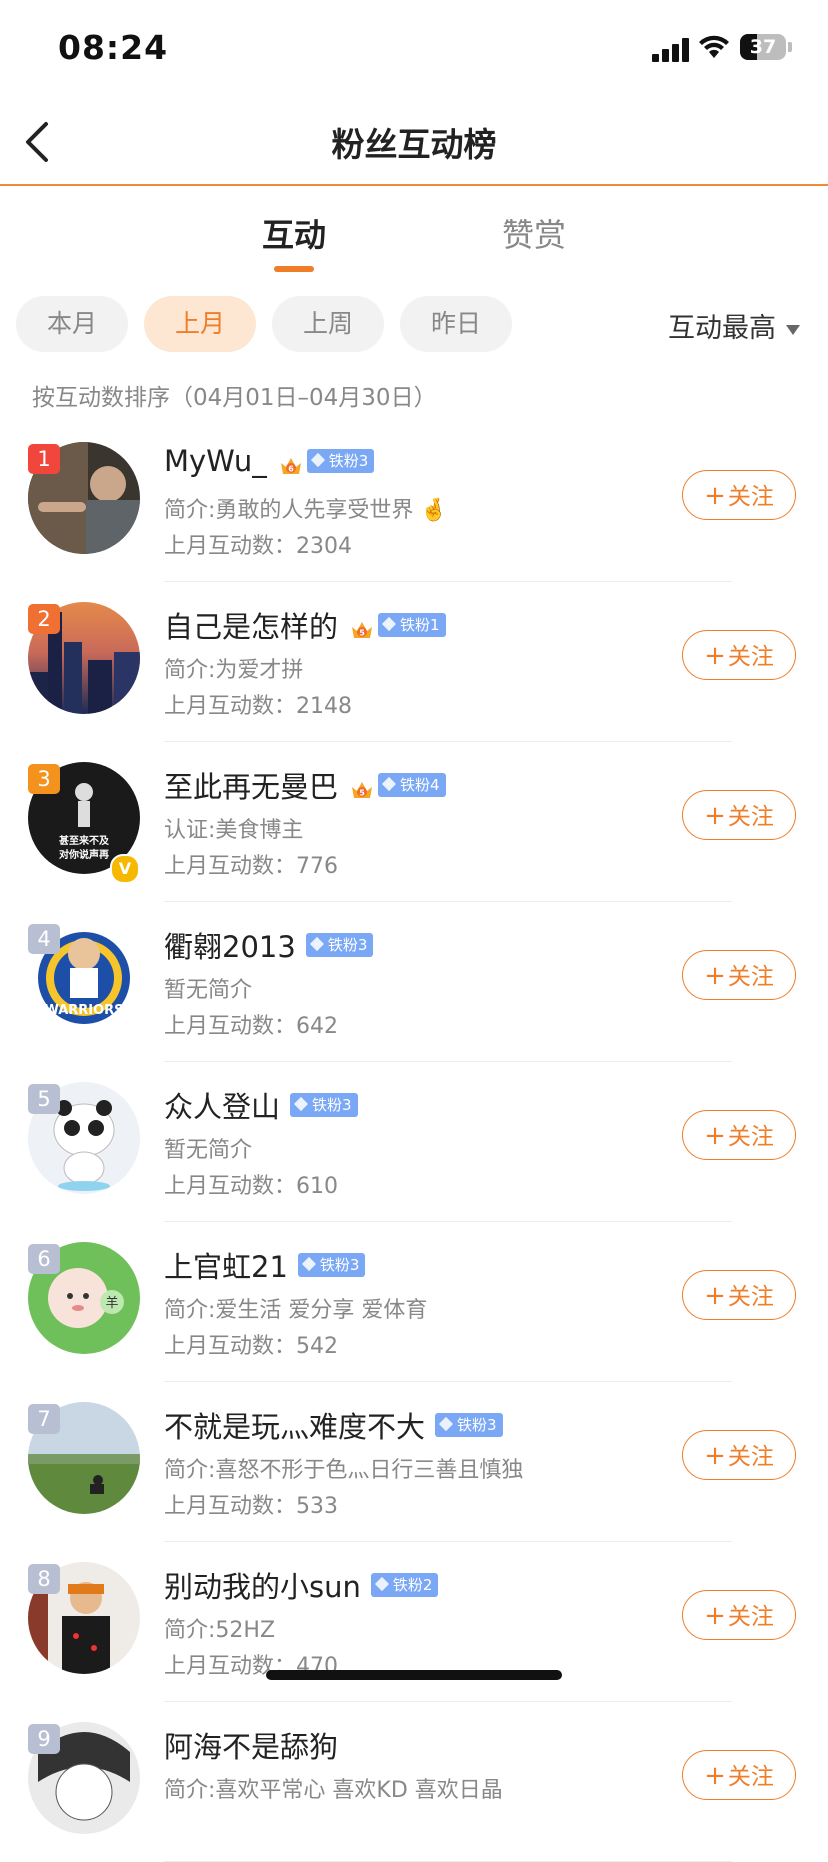 This screenshot has height=1862, width=828. I want to click on user-name: 不就是玩灬难度不大, so click(294, 1425).